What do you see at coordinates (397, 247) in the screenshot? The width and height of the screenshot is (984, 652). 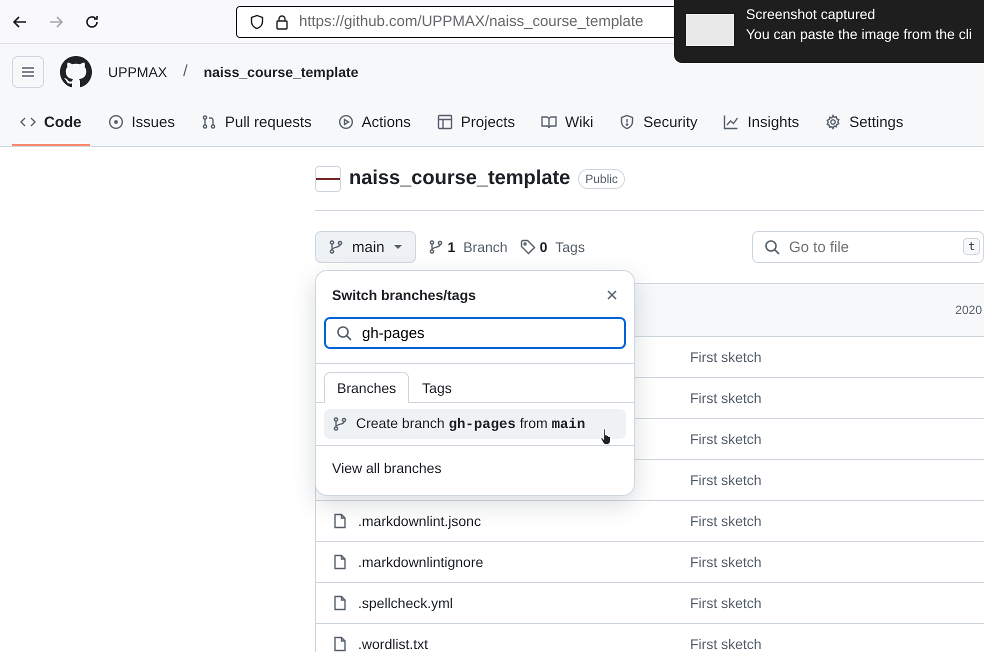 I see `caret-icon` at bounding box center [397, 247].